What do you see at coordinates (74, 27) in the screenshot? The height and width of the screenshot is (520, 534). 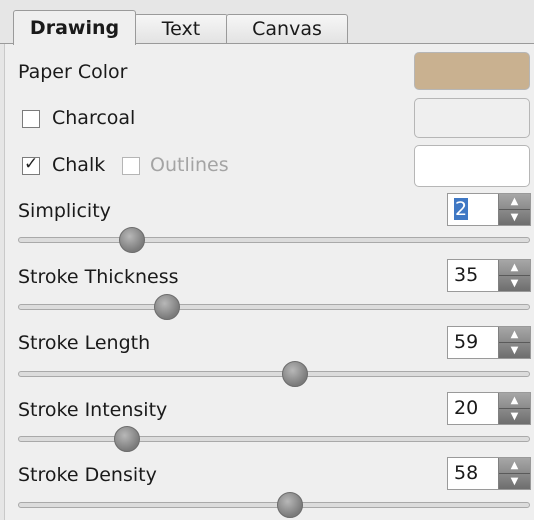 I see `tab-drawing: Drawing` at bounding box center [74, 27].